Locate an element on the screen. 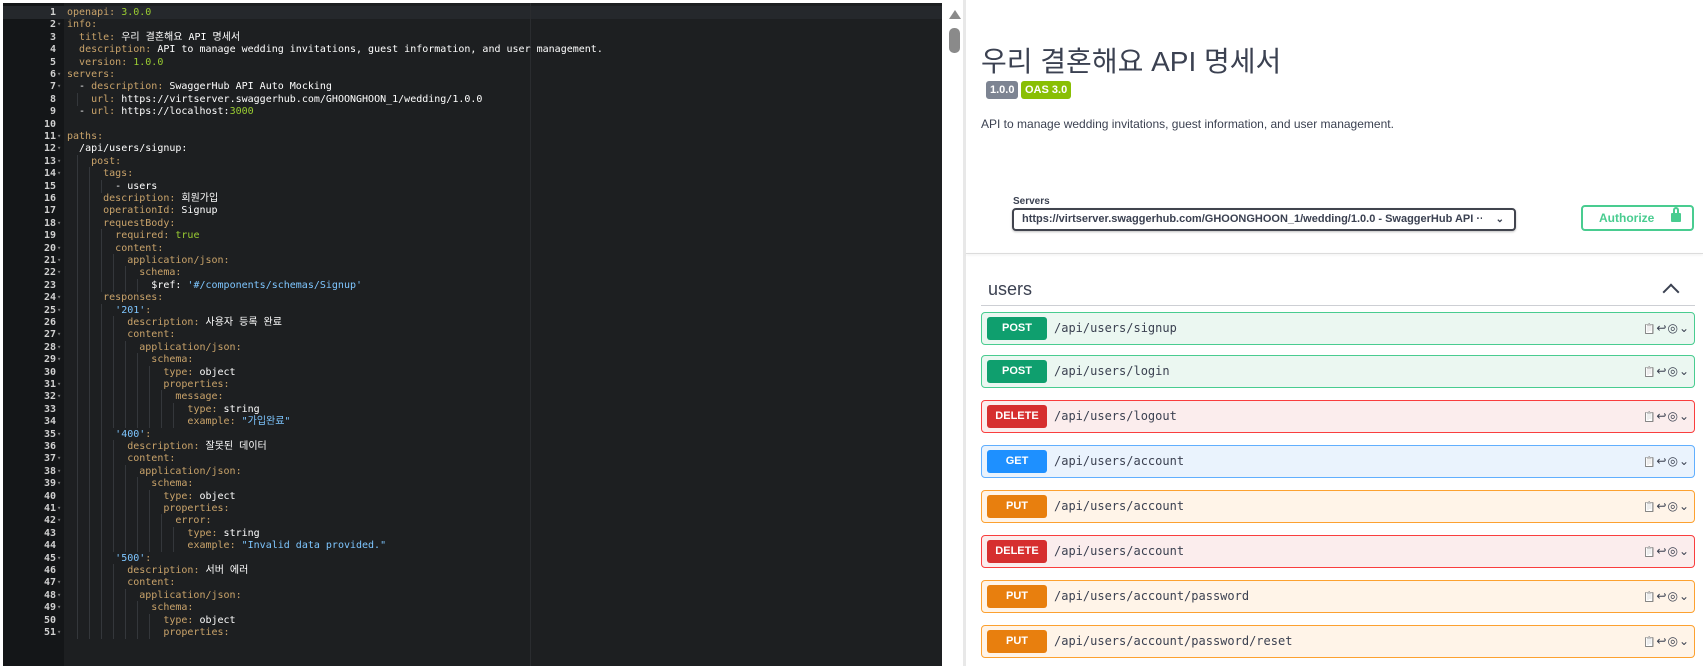 This screenshot has width=1703, height=666. operation-delete-row: DELETE/api/users/logout 📋↩◎⌄ is located at coordinates (1338, 416).